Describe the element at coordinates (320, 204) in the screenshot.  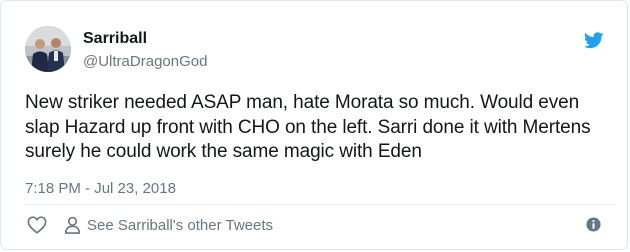
I see `divider` at that location.